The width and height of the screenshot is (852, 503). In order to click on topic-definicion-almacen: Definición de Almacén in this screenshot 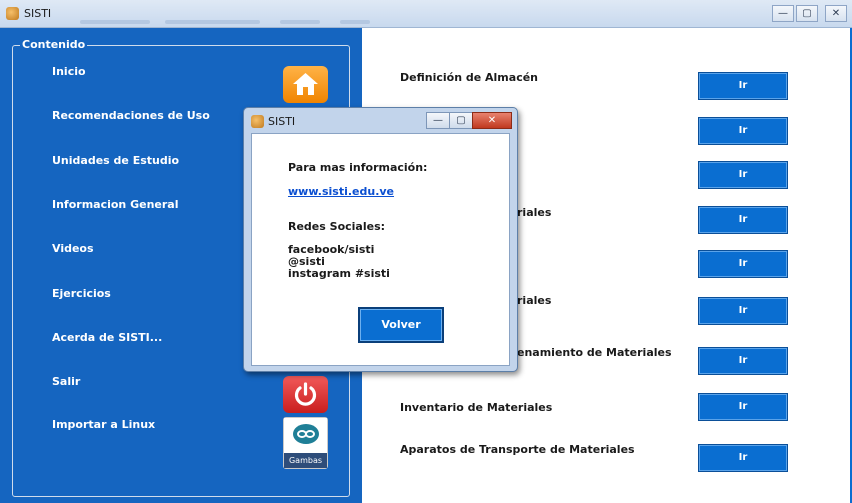, I will do `click(469, 77)`.